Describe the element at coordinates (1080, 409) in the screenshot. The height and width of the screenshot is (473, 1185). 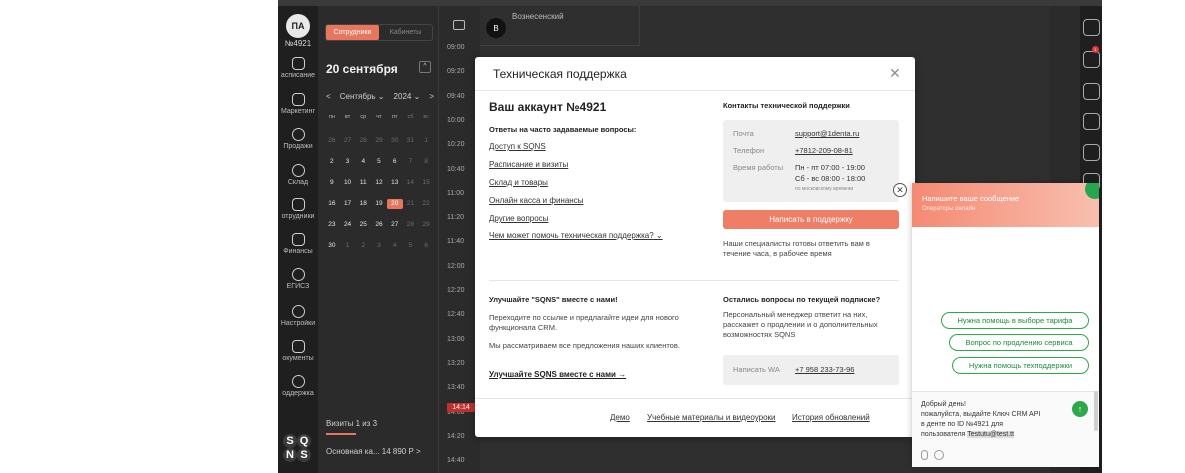
I see `send-icon: ↑` at that location.